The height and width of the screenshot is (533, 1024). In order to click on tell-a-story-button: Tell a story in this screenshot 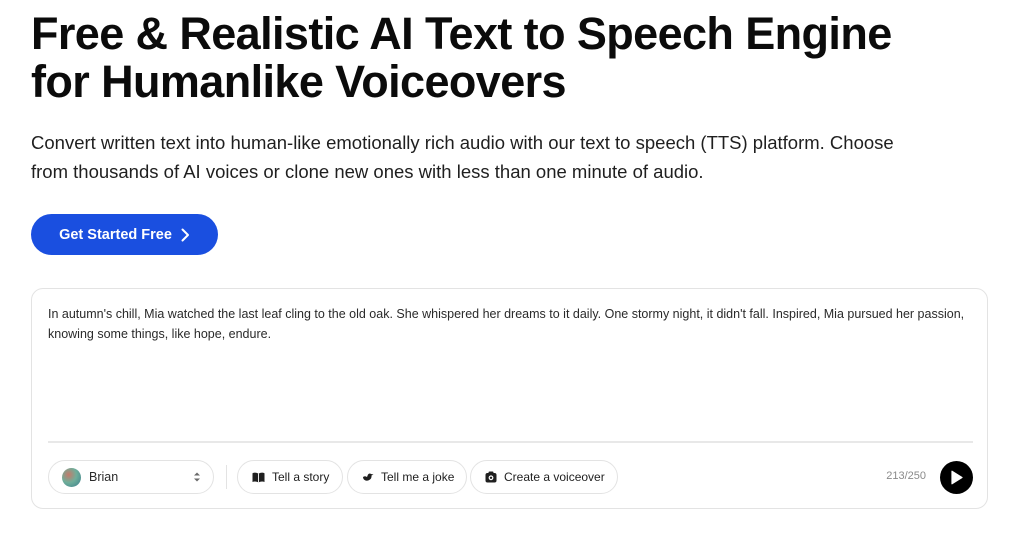, I will do `click(290, 477)`.